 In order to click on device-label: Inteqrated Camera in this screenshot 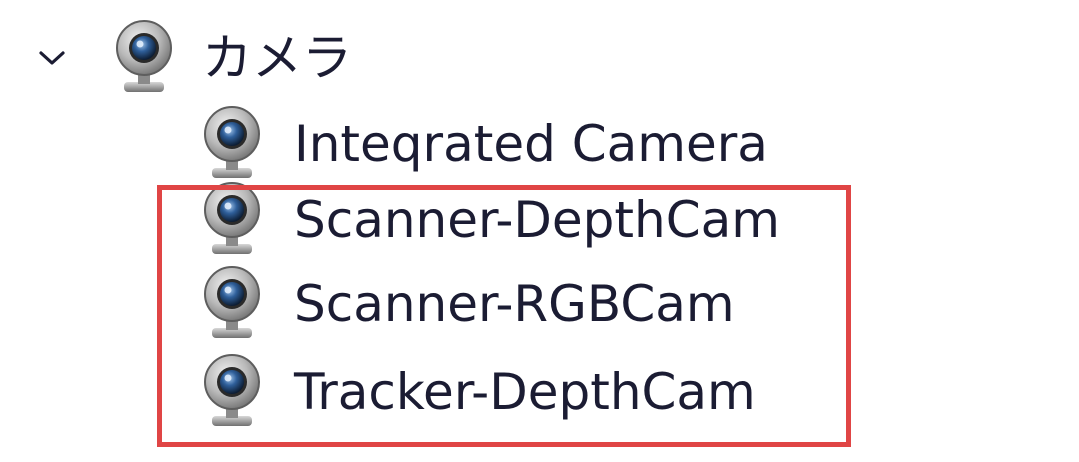, I will do `click(531, 144)`.